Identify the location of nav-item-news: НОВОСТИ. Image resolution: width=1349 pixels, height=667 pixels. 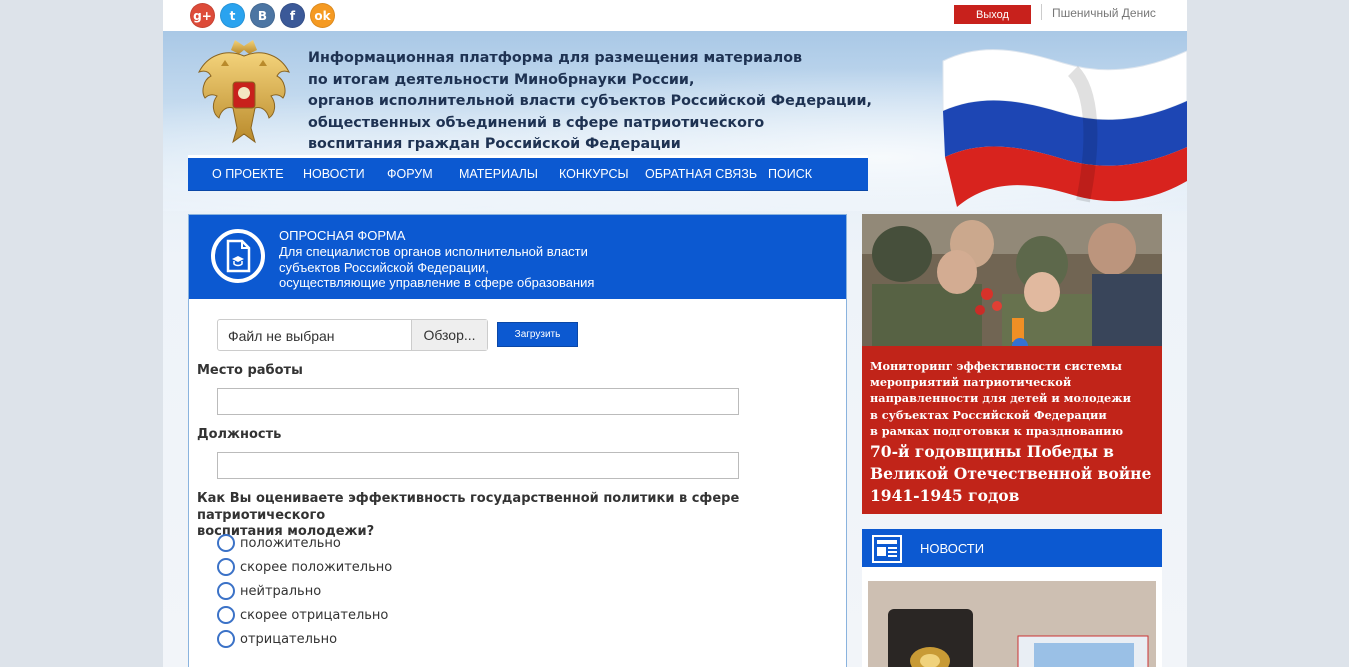
(334, 174).